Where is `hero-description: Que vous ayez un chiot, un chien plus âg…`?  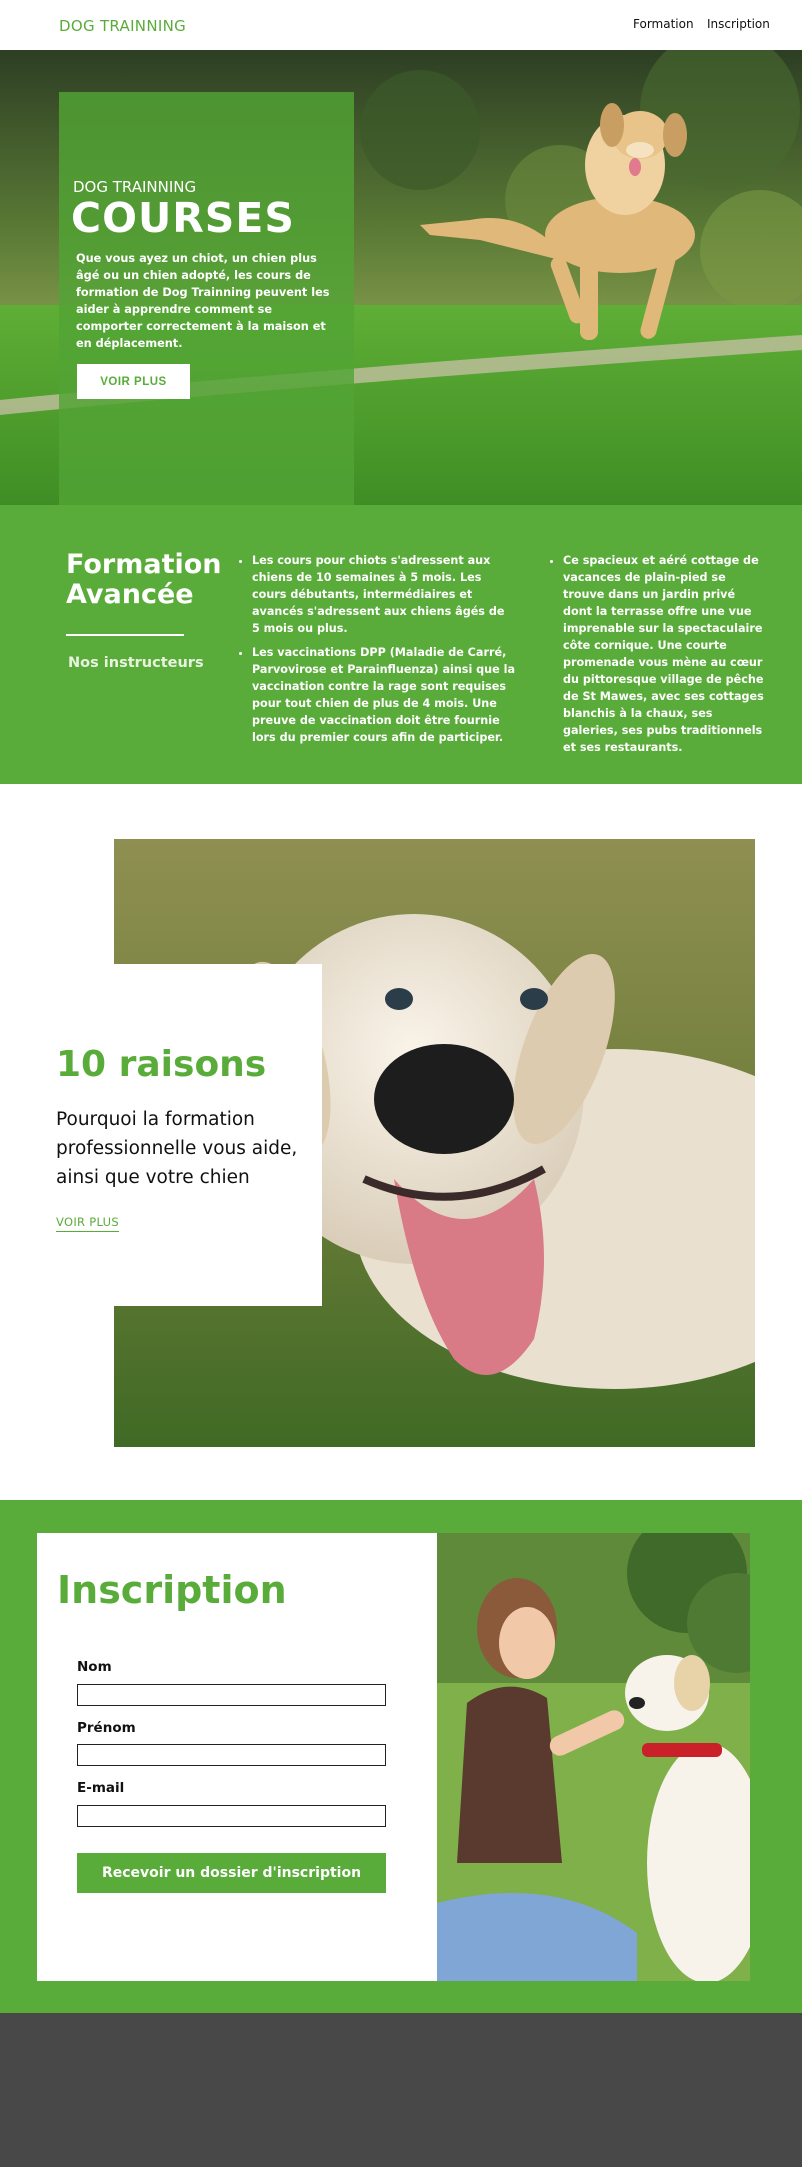 hero-description: Que vous ayez un chiot, un chien plus âg… is located at coordinates (203, 301).